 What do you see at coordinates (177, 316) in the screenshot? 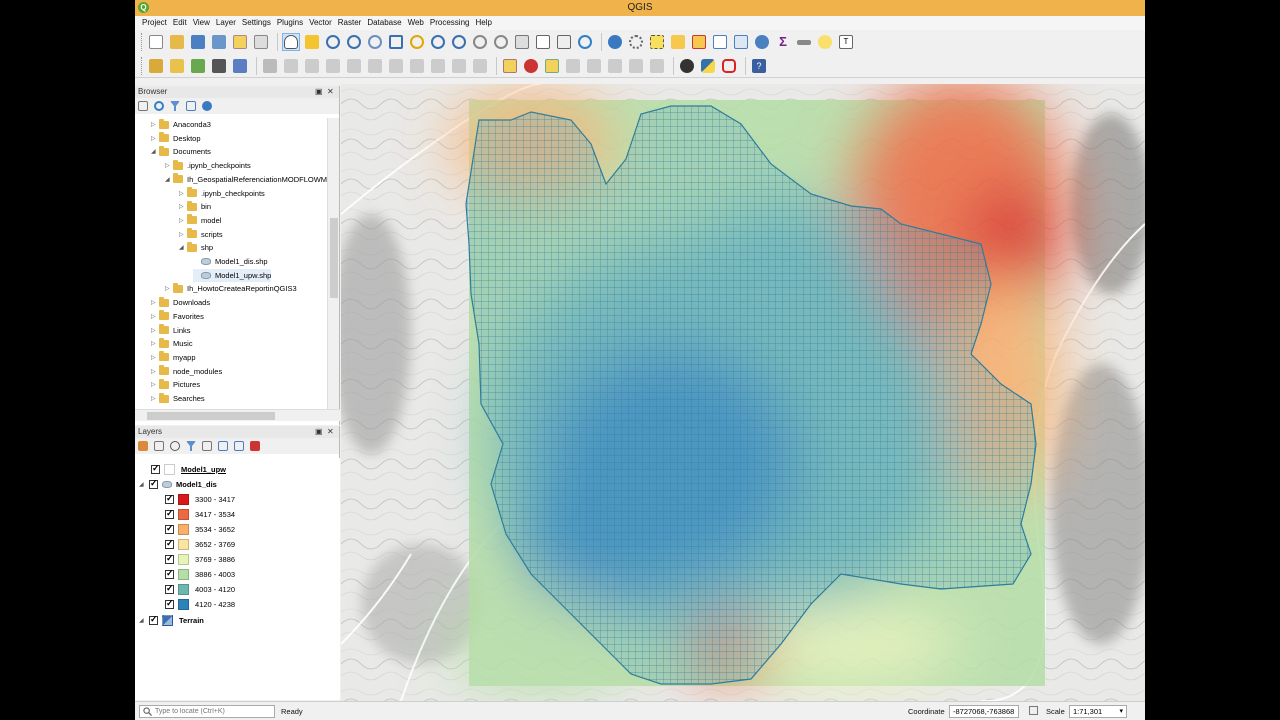
I see `browser-folder-item: ▷ Favorites` at bounding box center [177, 316].